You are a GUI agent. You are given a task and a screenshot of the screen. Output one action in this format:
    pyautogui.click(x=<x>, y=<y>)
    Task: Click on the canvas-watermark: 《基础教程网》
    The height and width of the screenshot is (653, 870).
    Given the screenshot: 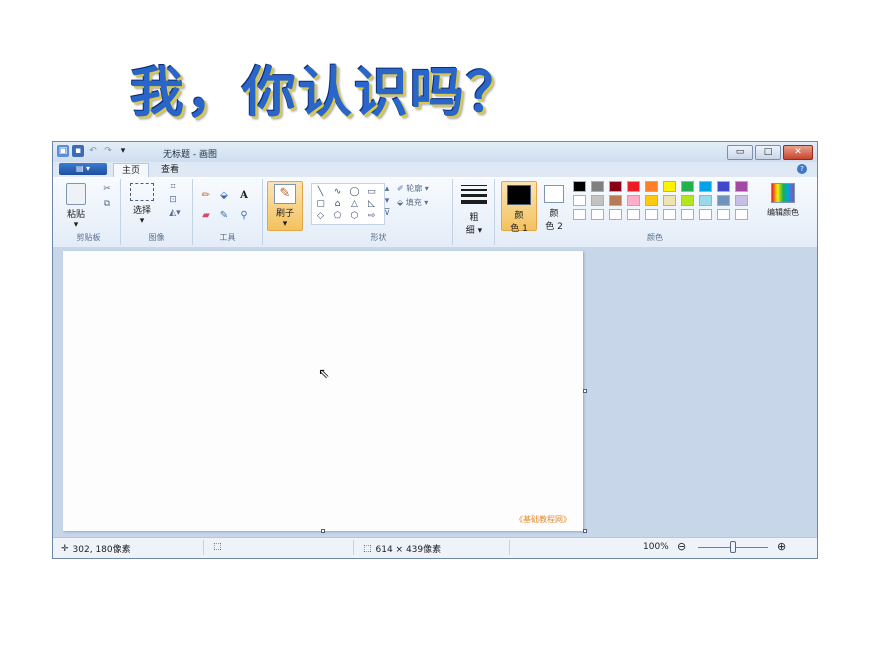 What is the action you would take?
    pyautogui.click(x=543, y=519)
    